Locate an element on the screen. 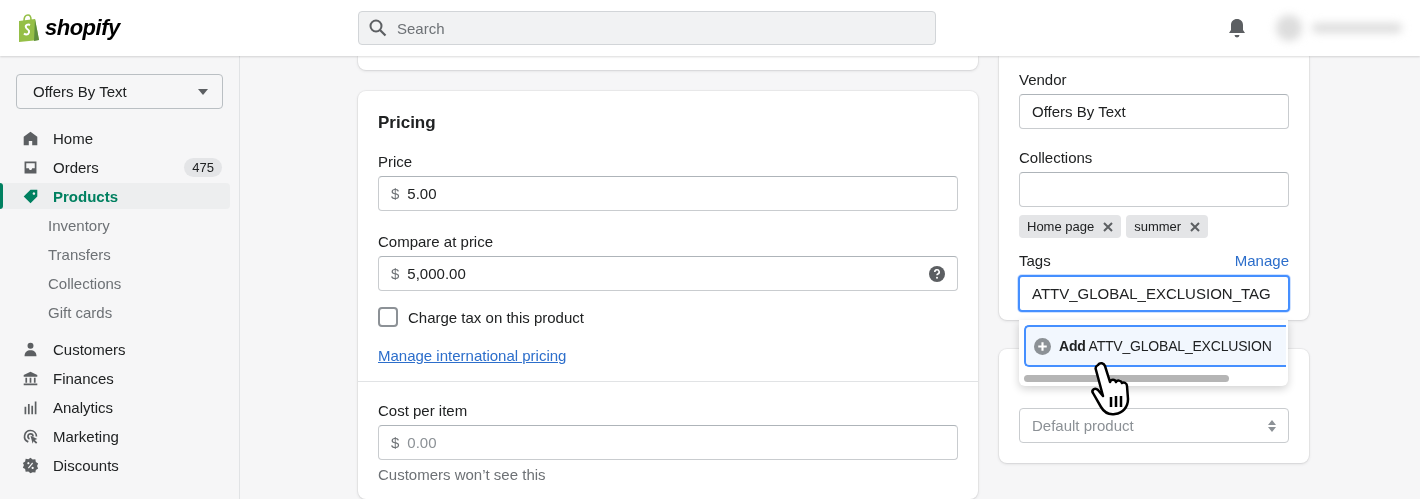 This screenshot has width=1420, height=499. nav-subitem: Gift cards is located at coordinates (115, 312).